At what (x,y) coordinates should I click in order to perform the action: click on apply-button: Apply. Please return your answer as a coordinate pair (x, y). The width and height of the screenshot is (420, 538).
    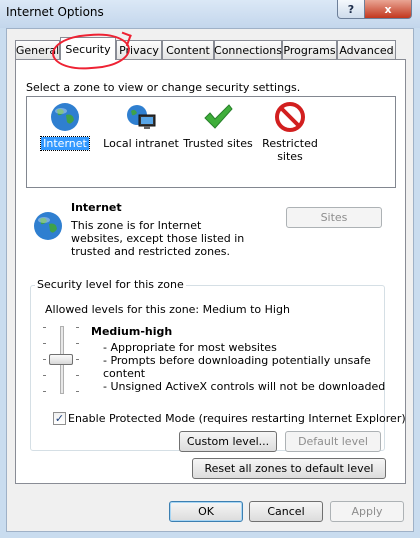
    Looking at the image, I should click on (367, 511).